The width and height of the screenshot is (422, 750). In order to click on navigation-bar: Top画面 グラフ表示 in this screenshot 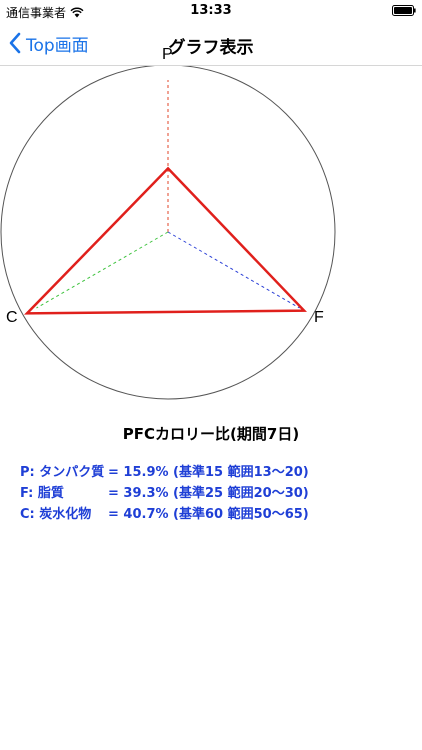, I will do `click(211, 44)`.